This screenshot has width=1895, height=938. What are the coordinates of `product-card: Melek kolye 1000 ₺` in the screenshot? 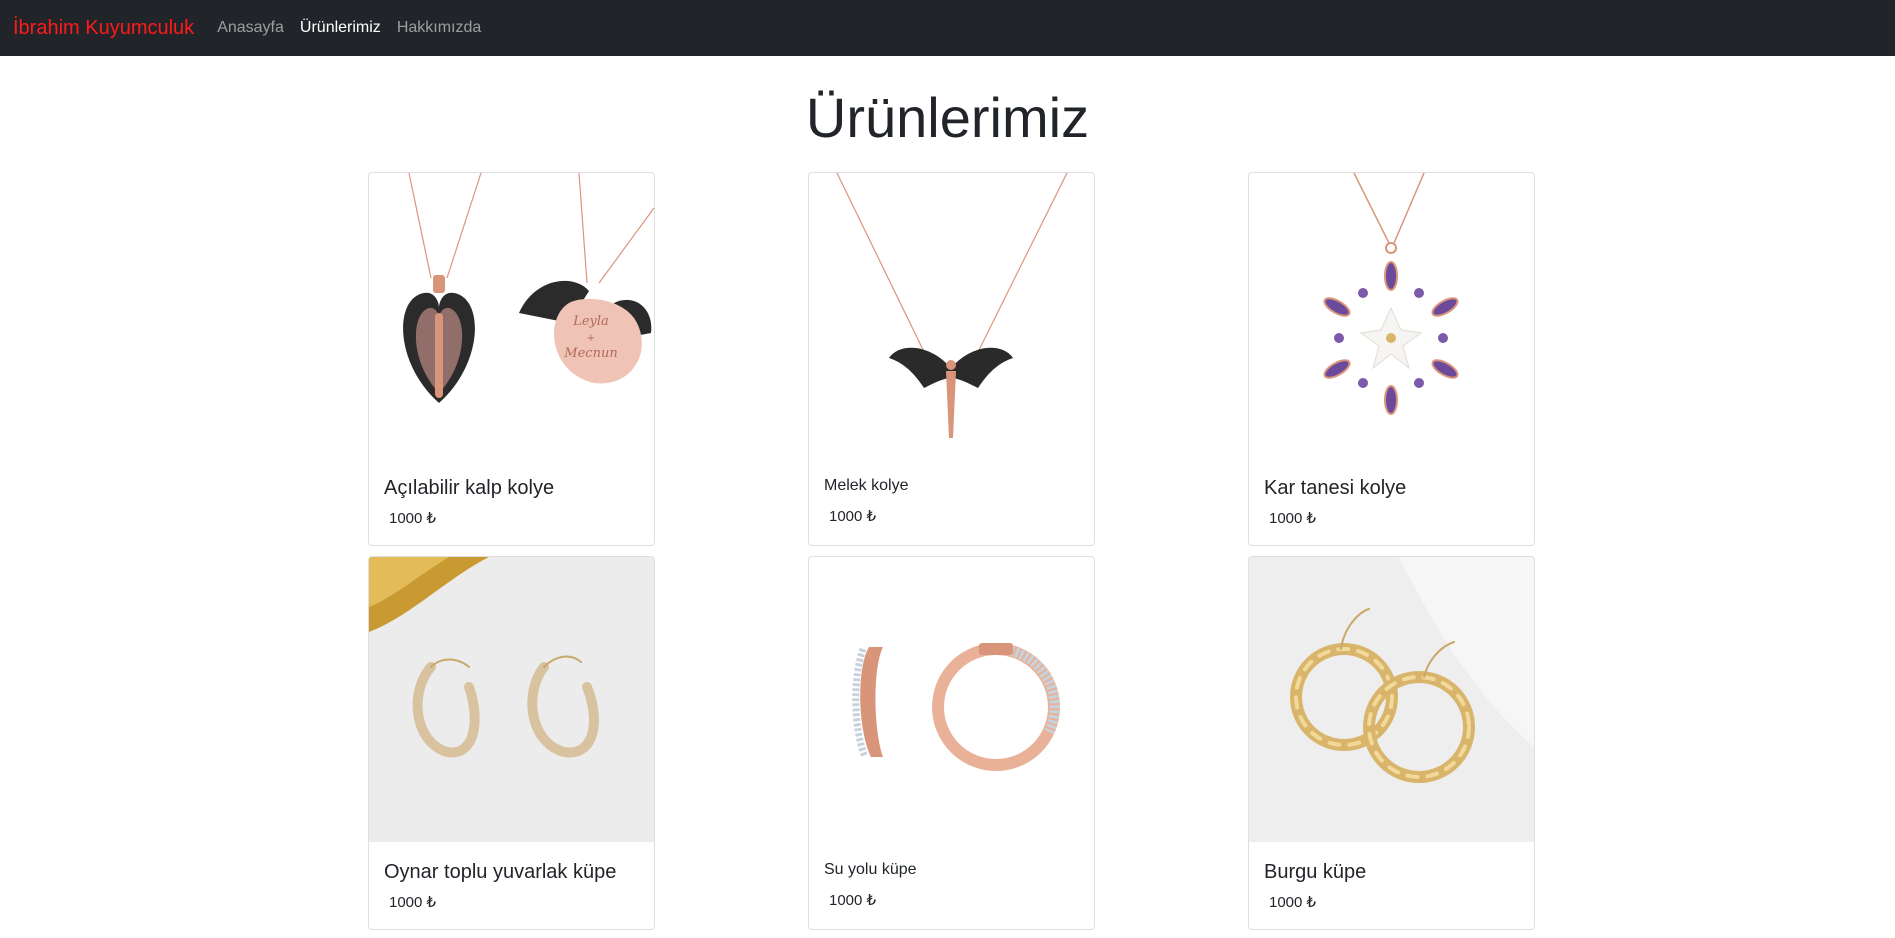 It's located at (951, 359).